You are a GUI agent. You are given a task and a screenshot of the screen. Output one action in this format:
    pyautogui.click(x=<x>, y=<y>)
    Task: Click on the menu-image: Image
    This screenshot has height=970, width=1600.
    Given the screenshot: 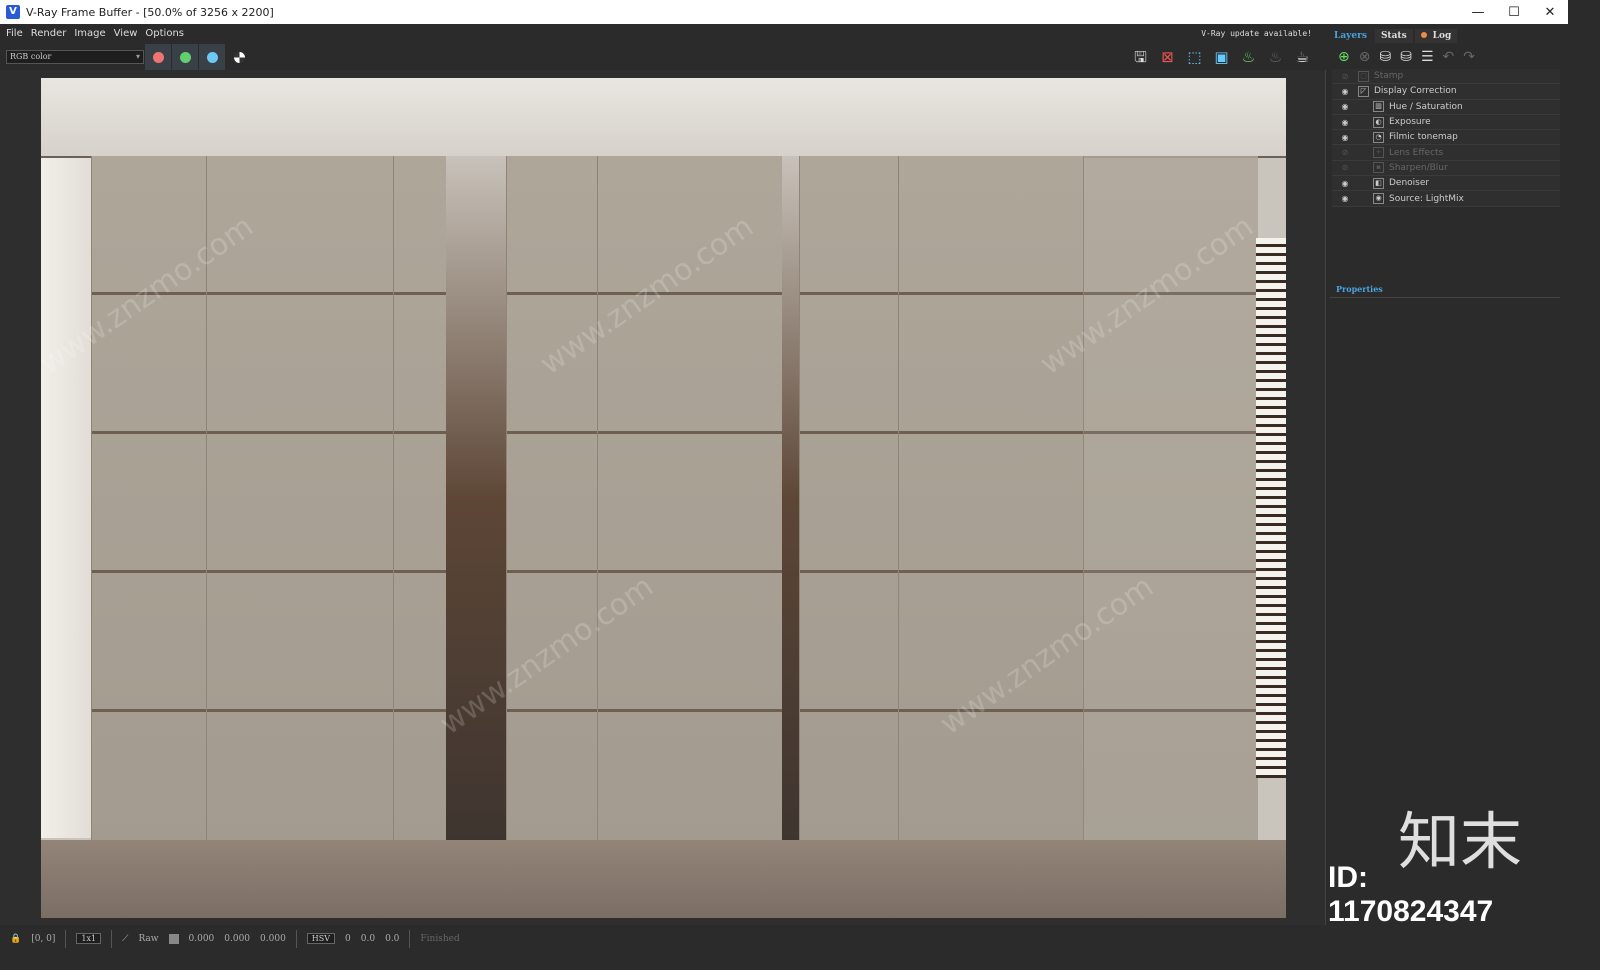 What is the action you would take?
    pyautogui.click(x=89, y=33)
    